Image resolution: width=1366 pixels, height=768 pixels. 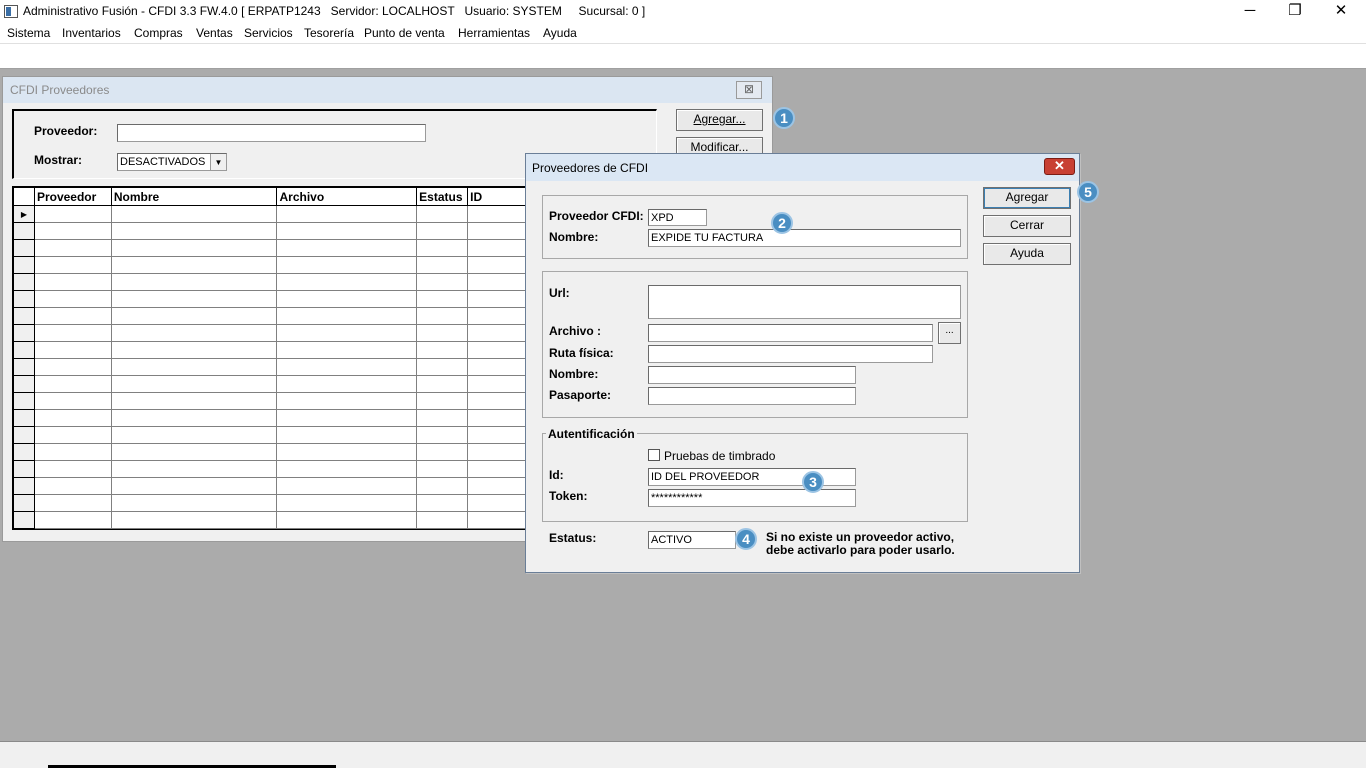 What do you see at coordinates (1341, 12) in the screenshot?
I see `close-button: ✕` at bounding box center [1341, 12].